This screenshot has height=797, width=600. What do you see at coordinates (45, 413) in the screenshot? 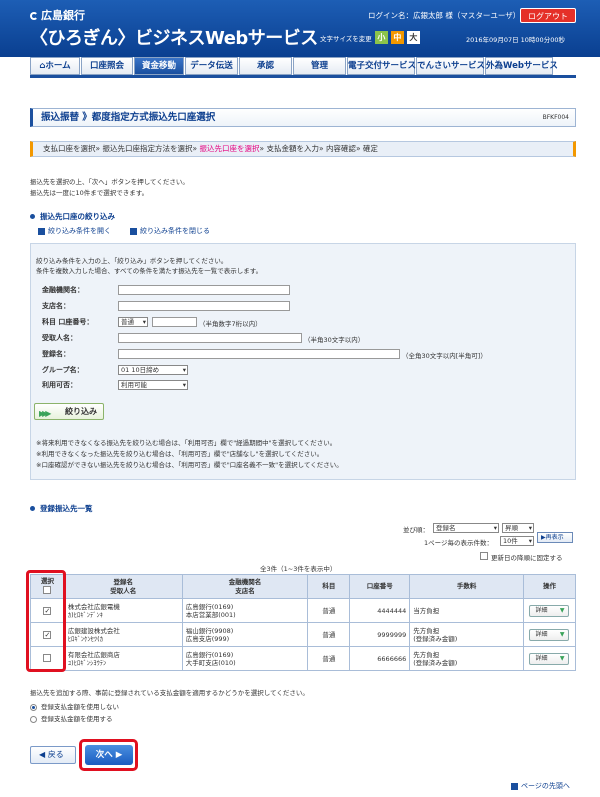
I see `triple-arrow-icon: ▶▶▶` at bounding box center [45, 413].